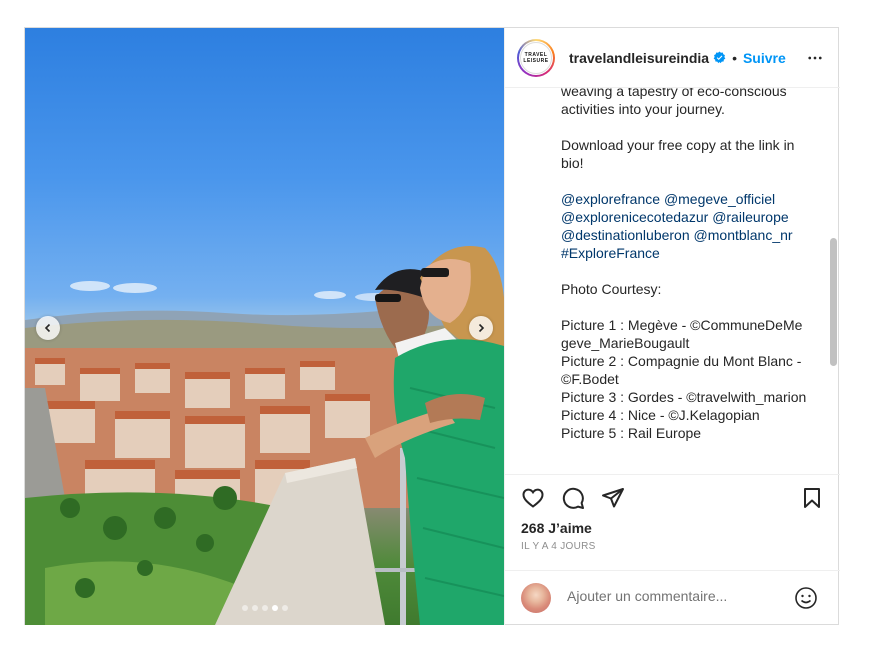 This screenshot has height=650, width=876. I want to click on brand-logo: TRAVEL LEISURE, so click(536, 57).